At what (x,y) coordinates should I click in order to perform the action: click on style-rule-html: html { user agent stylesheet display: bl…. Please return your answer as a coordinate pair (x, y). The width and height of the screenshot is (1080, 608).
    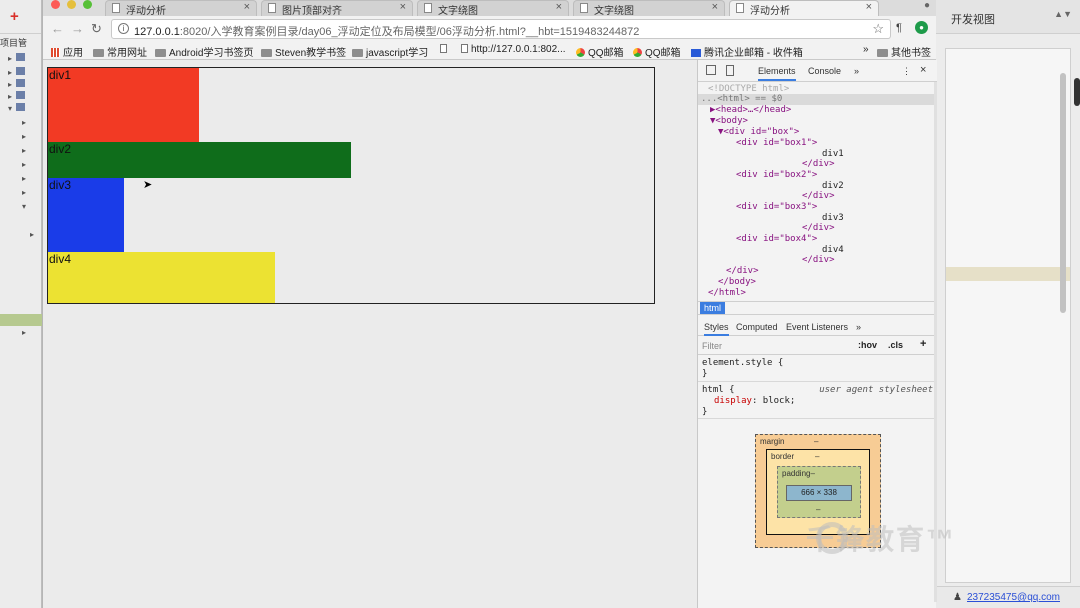
    Looking at the image, I should click on (817, 402).